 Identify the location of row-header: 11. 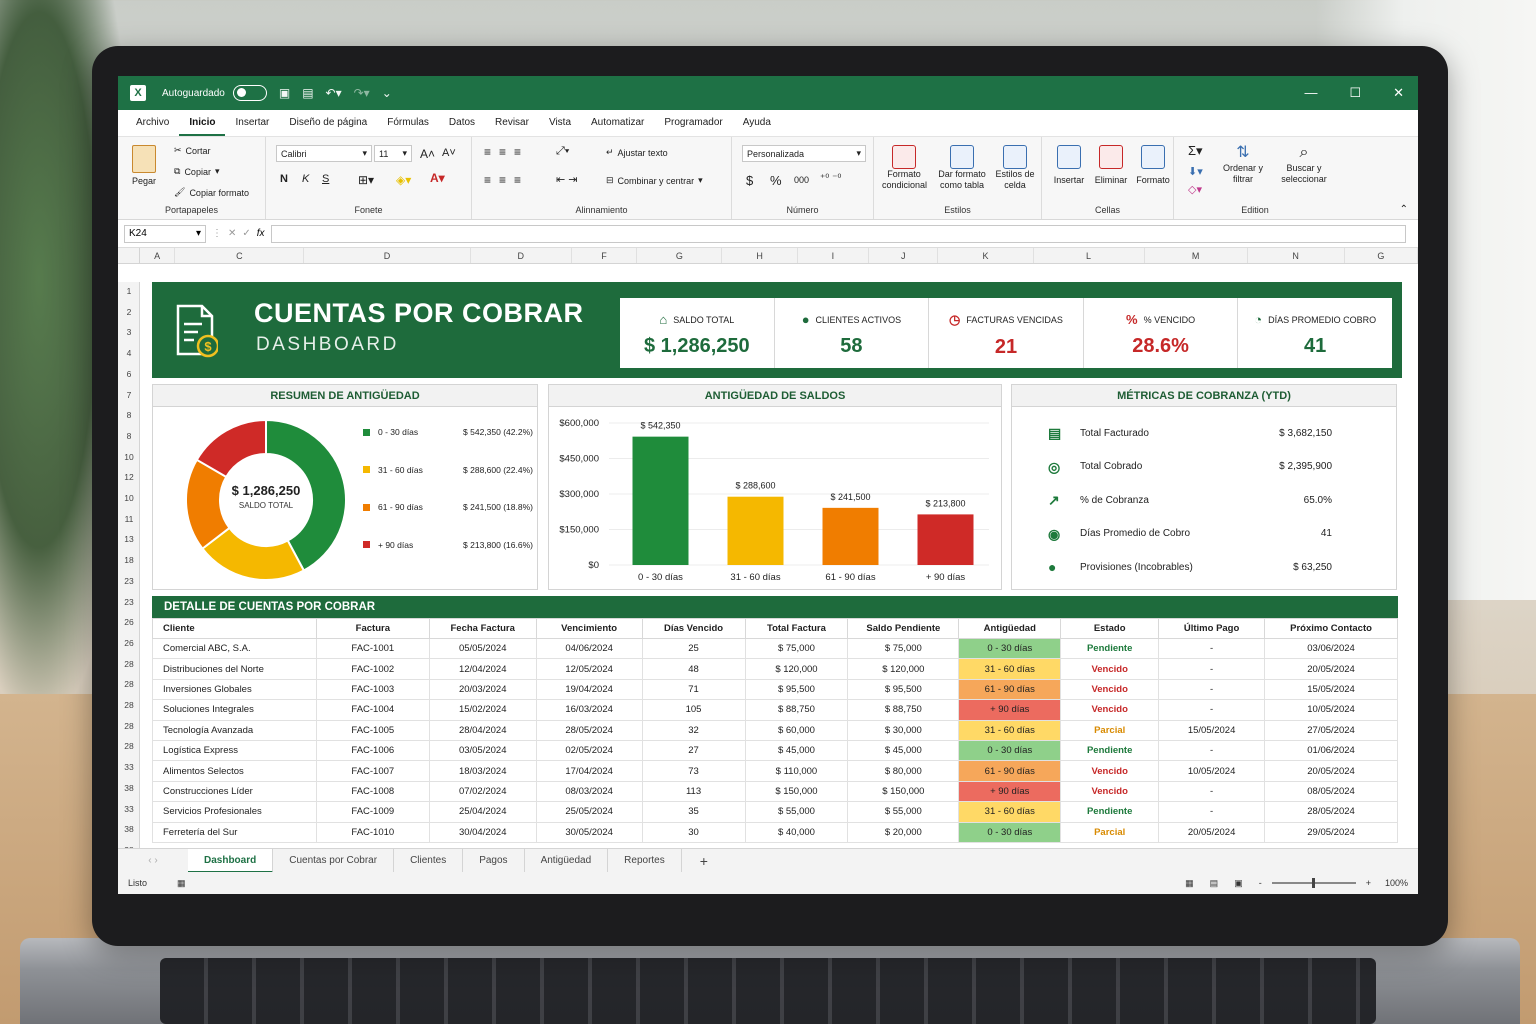
(129, 519).